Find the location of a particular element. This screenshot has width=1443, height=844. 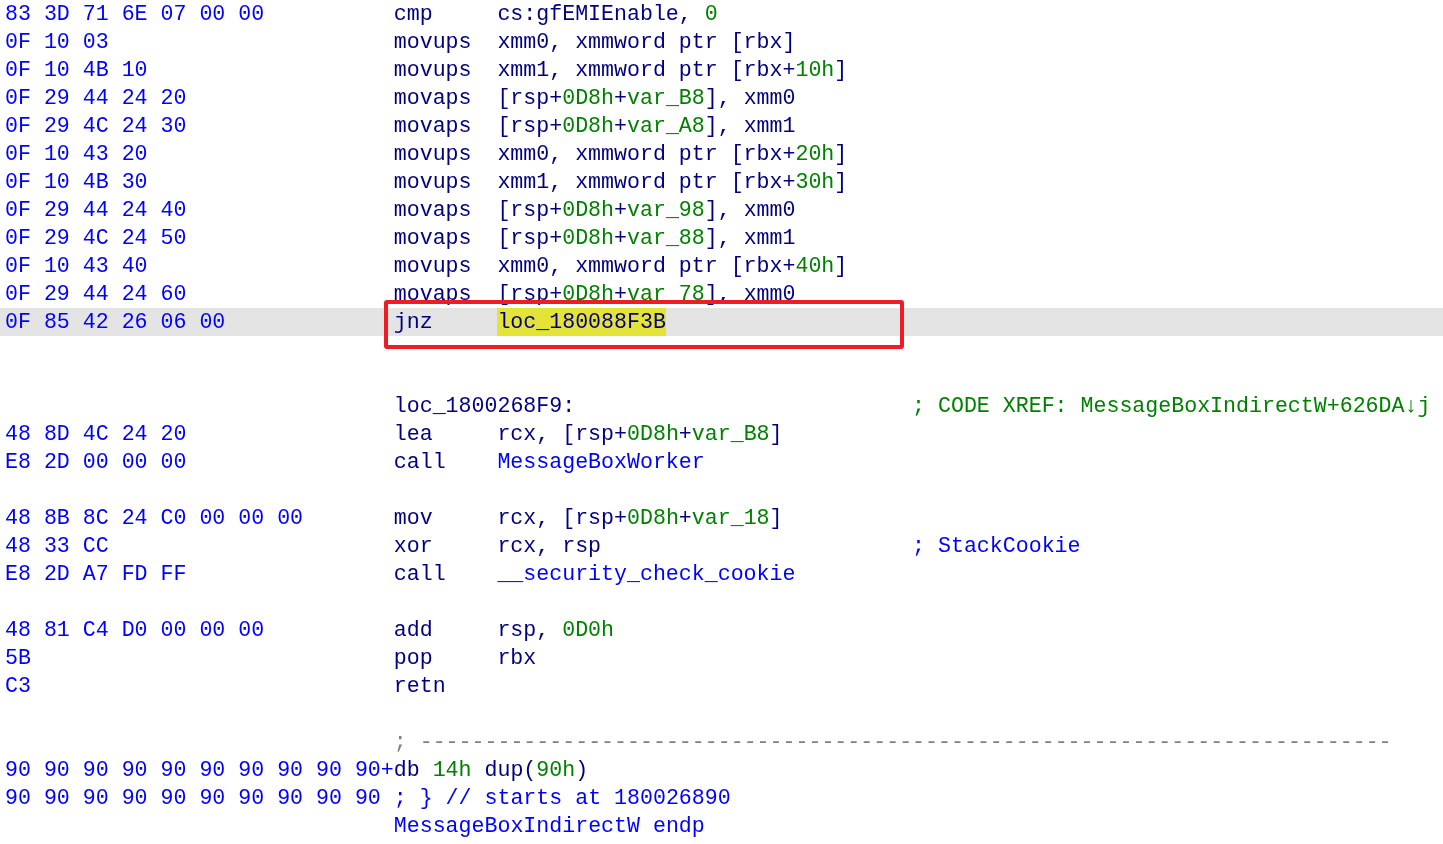

operand-text: MessageBoxWorker is located at coordinates (601, 462).